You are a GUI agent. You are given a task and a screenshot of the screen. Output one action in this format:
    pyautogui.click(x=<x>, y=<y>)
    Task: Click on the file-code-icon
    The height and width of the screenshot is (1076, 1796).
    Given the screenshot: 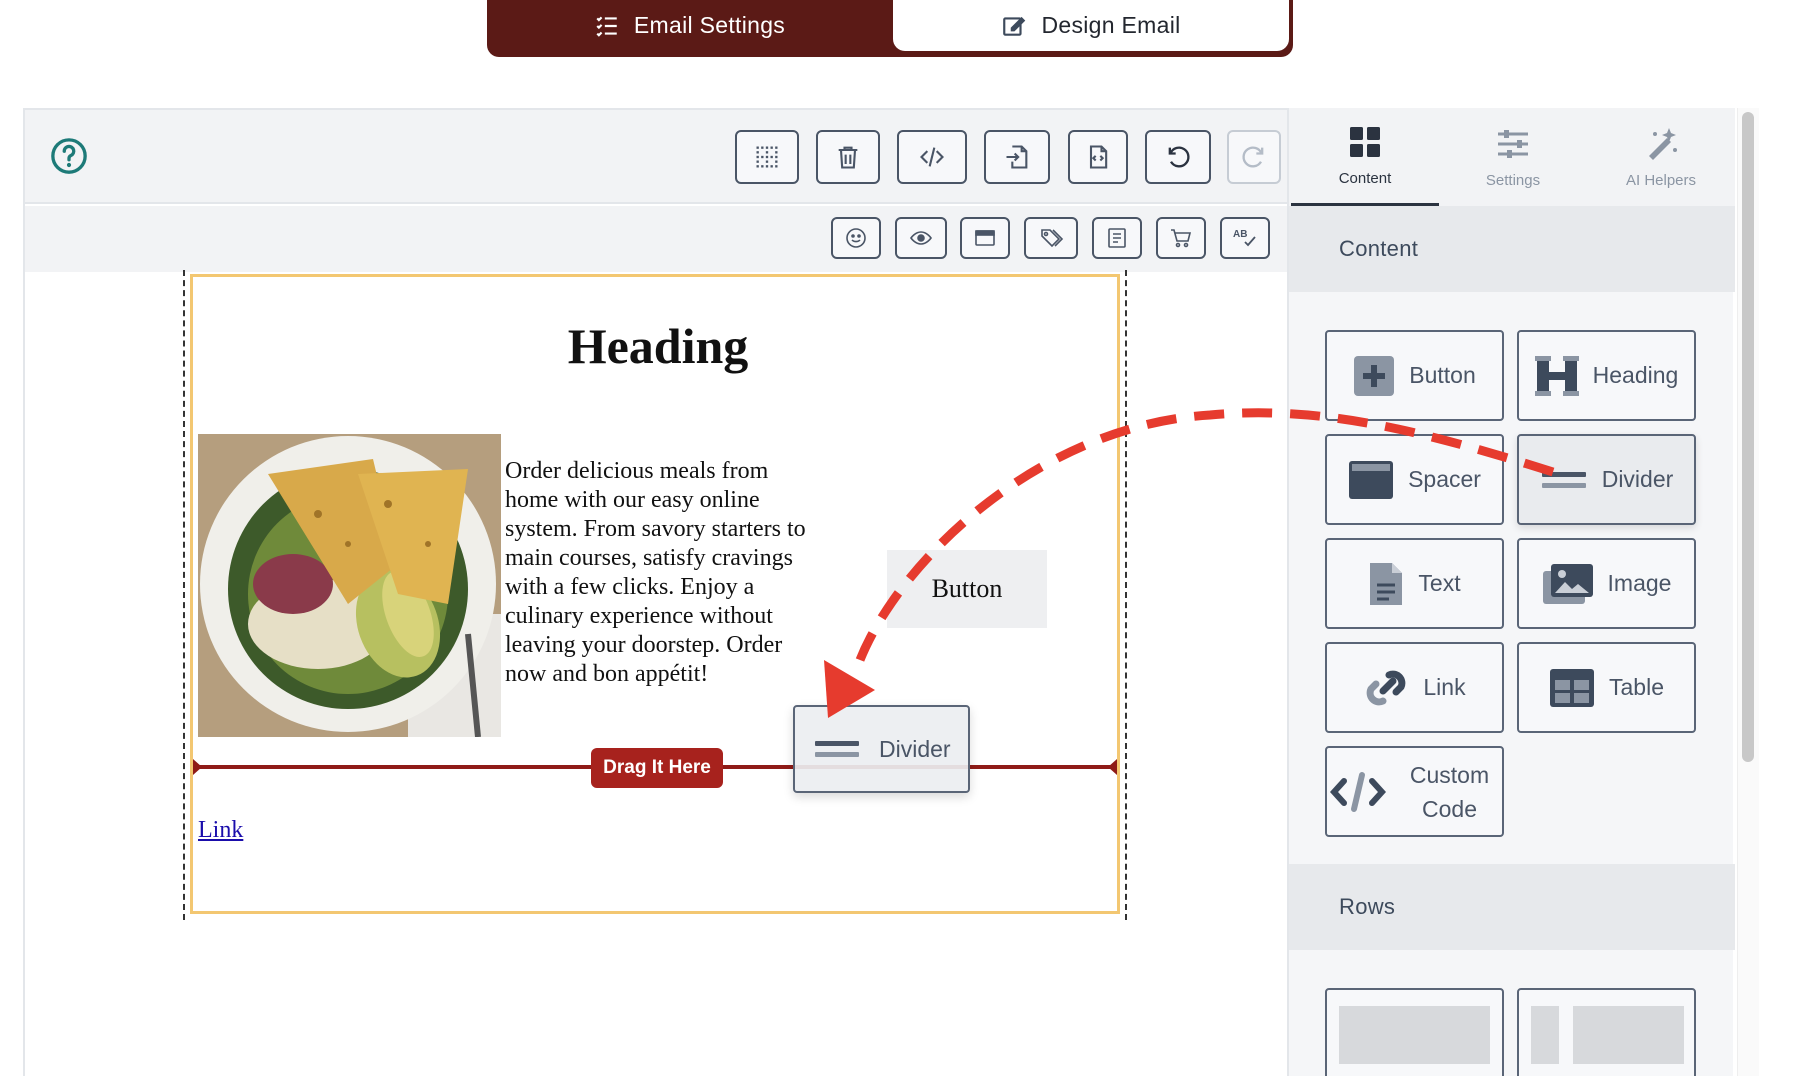 What is the action you would take?
    pyautogui.click(x=1098, y=157)
    